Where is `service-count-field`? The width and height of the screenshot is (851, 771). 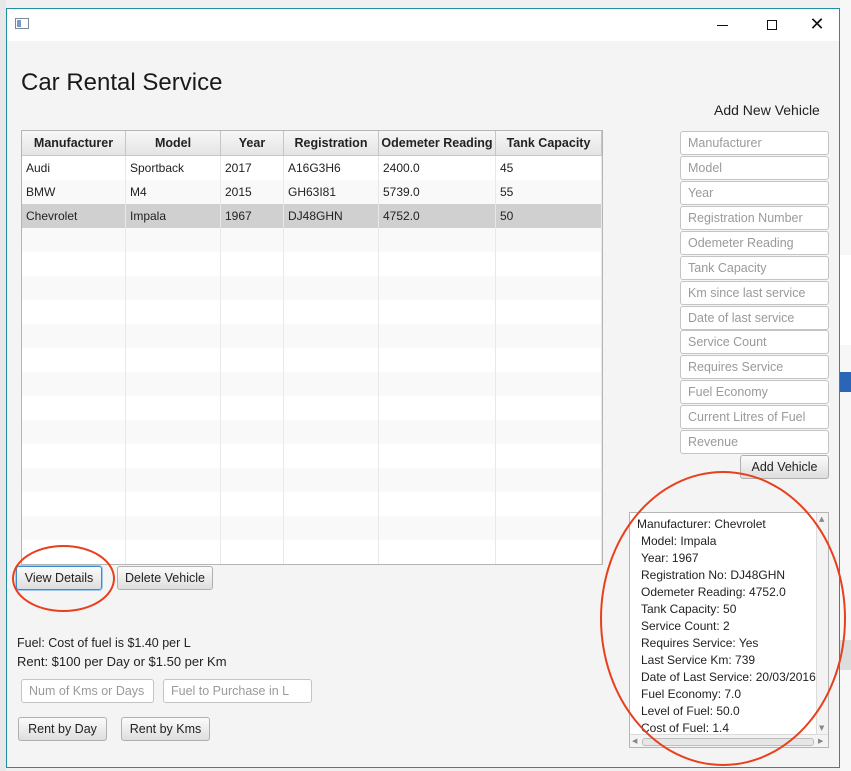 service-count-field is located at coordinates (754, 342).